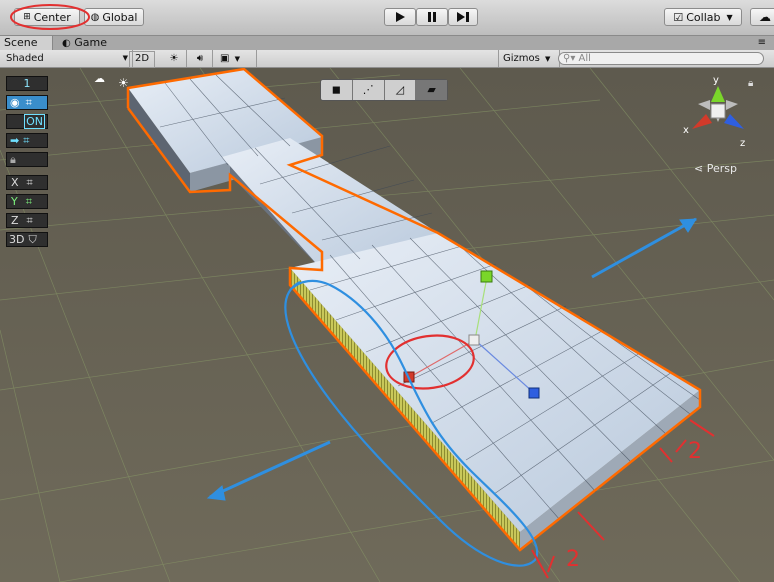 The width and height of the screenshot is (774, 582). Describe the element at coordinates (14, 201) in the screenshot. I see `axis-y-label: Y` at that location.